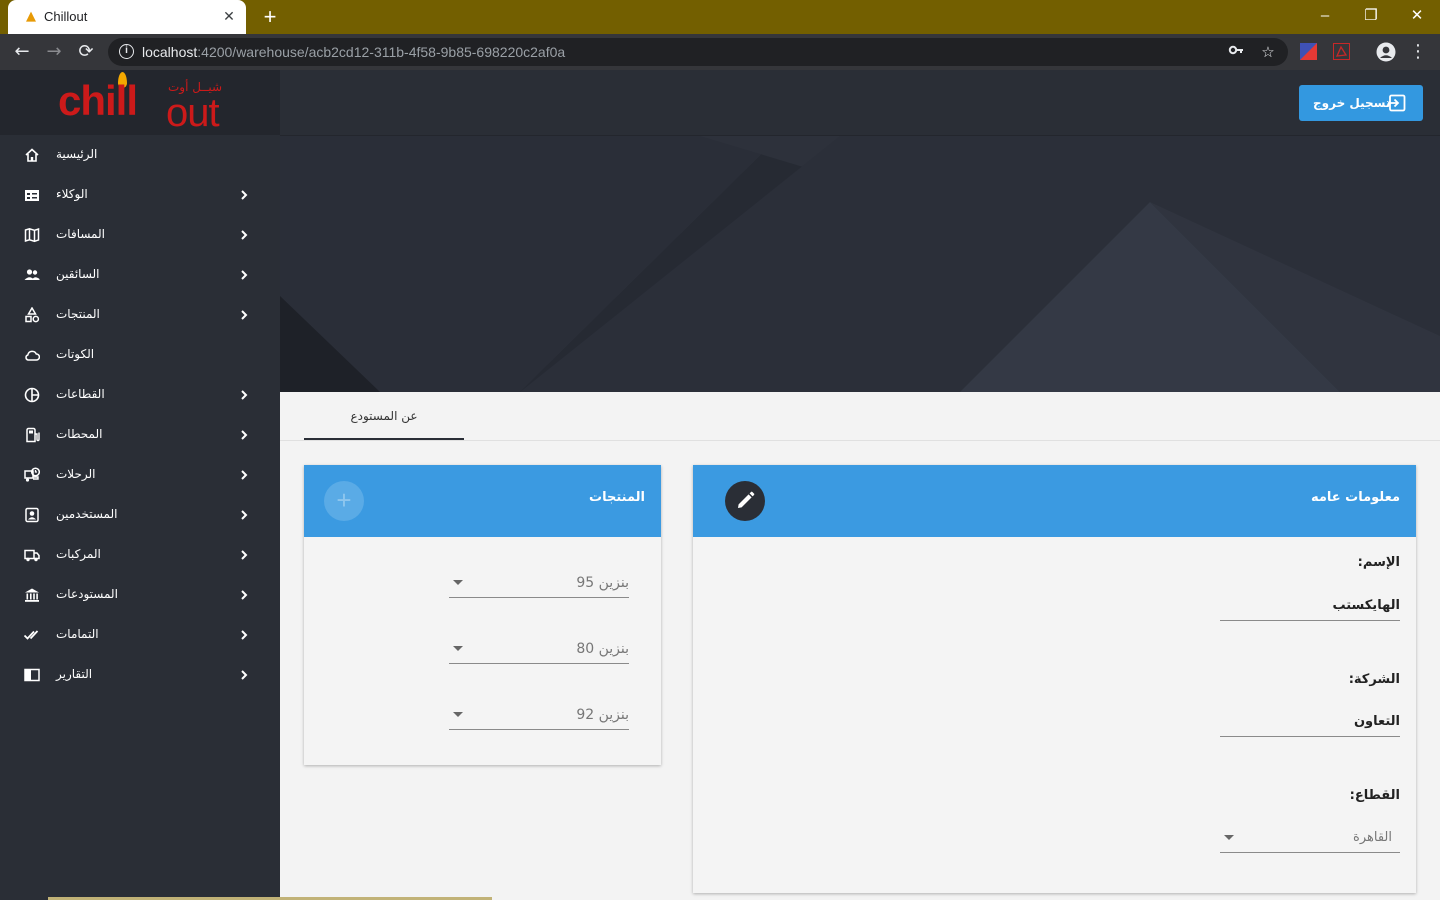  Describe the element at coordinates (602, 649) in the screenshot. I see `product-select-value: بنزين 80` at that location.